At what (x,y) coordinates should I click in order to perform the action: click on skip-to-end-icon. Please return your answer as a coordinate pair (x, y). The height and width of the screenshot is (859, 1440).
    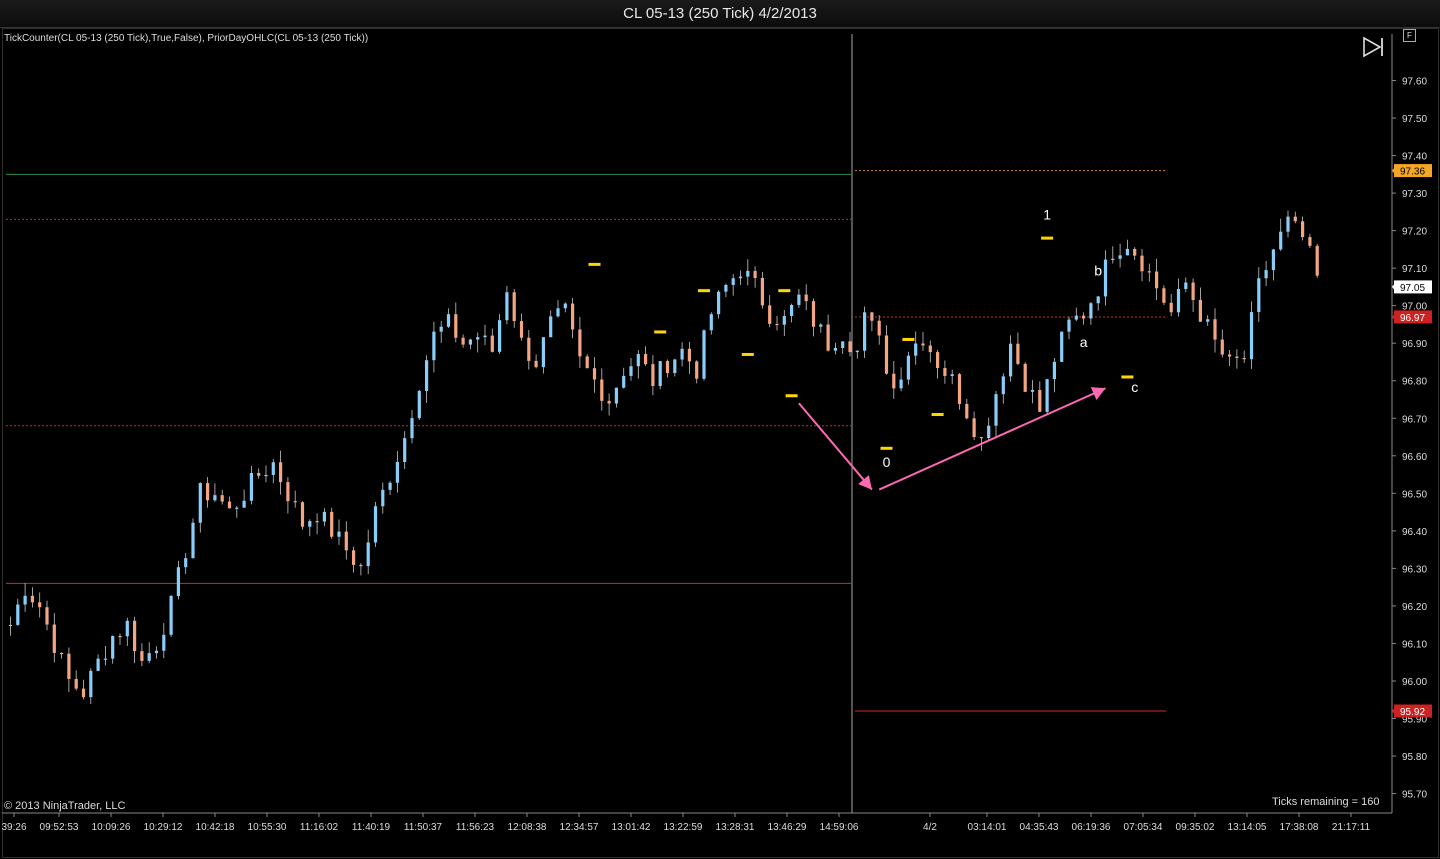
    Looking at the image, I should click on (1373, 47).